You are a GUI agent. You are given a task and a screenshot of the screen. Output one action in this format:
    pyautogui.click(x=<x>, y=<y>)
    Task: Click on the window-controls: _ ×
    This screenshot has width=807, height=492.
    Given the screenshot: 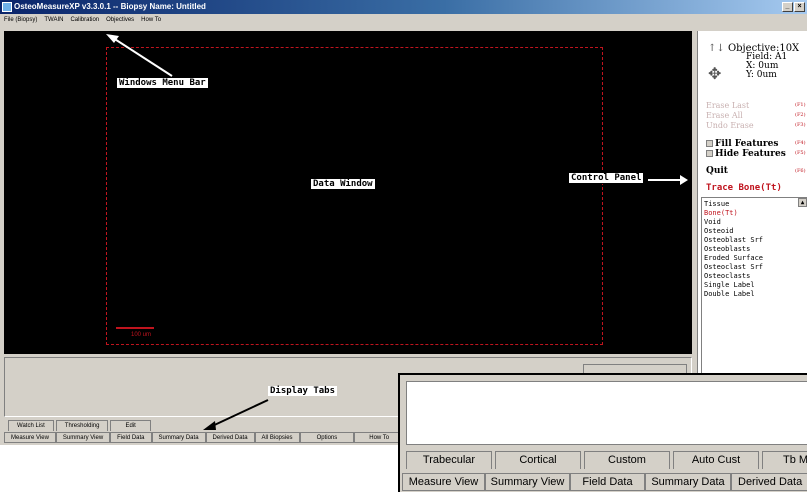 What is the action you would take?
    pyautogui.click(x=793, y=7)
    